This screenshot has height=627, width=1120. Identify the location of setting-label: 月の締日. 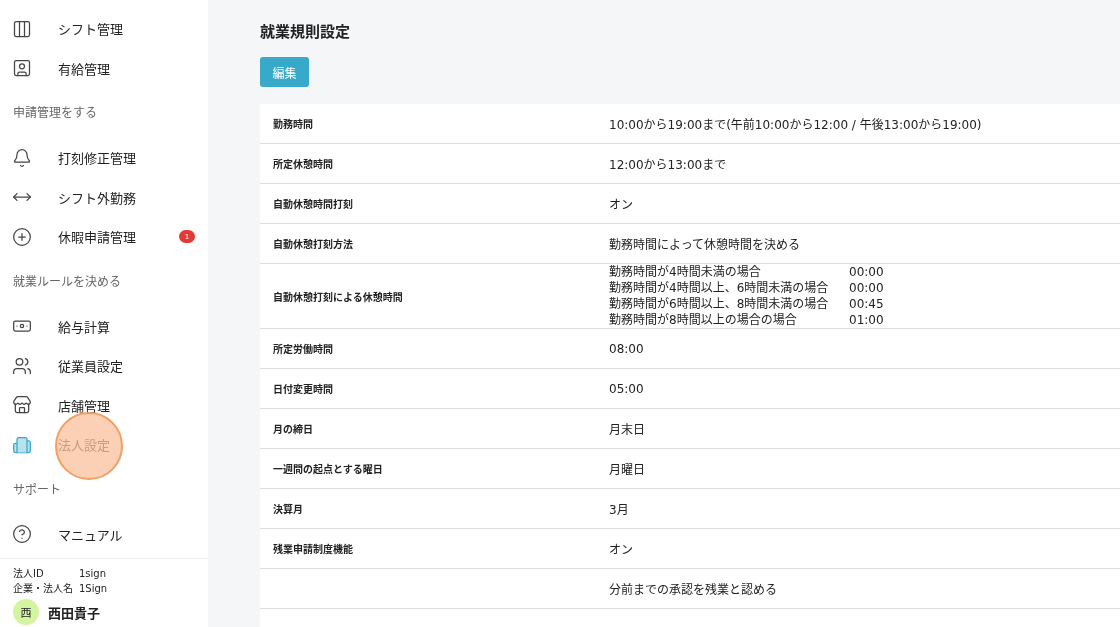
(293, 429).